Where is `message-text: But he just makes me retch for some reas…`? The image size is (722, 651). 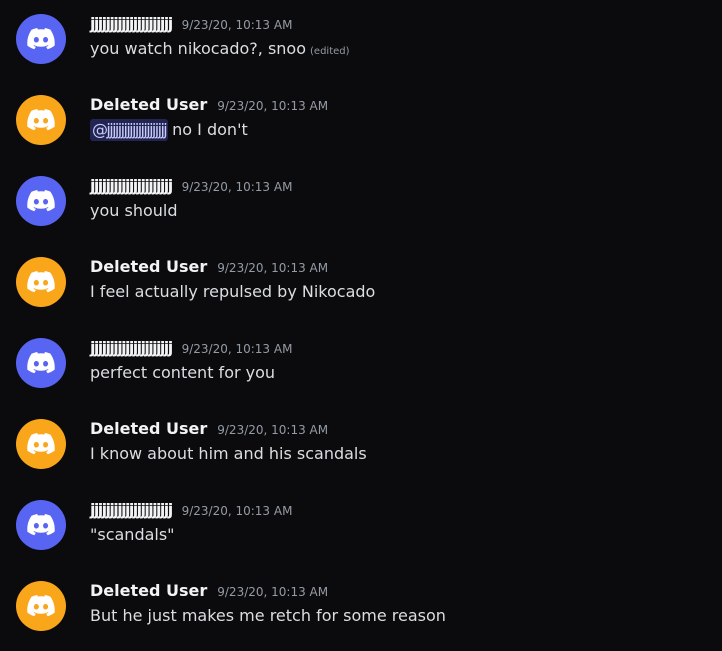
message-text: But he just makes me retch for some reas… is located at coordinates (268, 615).